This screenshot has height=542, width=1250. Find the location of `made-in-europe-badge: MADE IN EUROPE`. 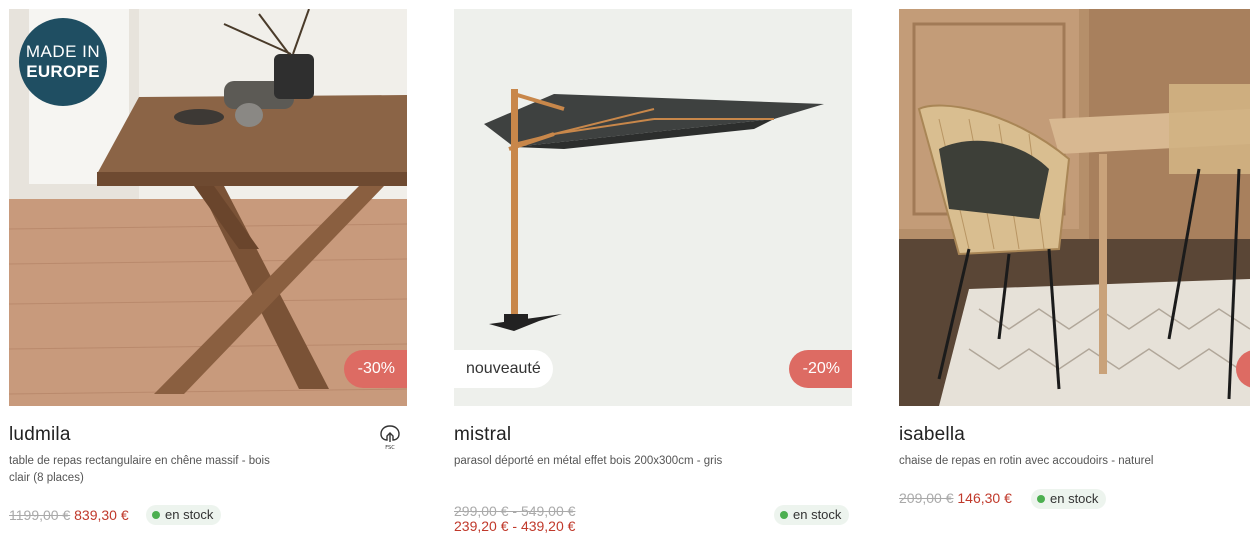

made-in-europe-badge: MADE IN EUROPE is located at coordinates (63, 62).